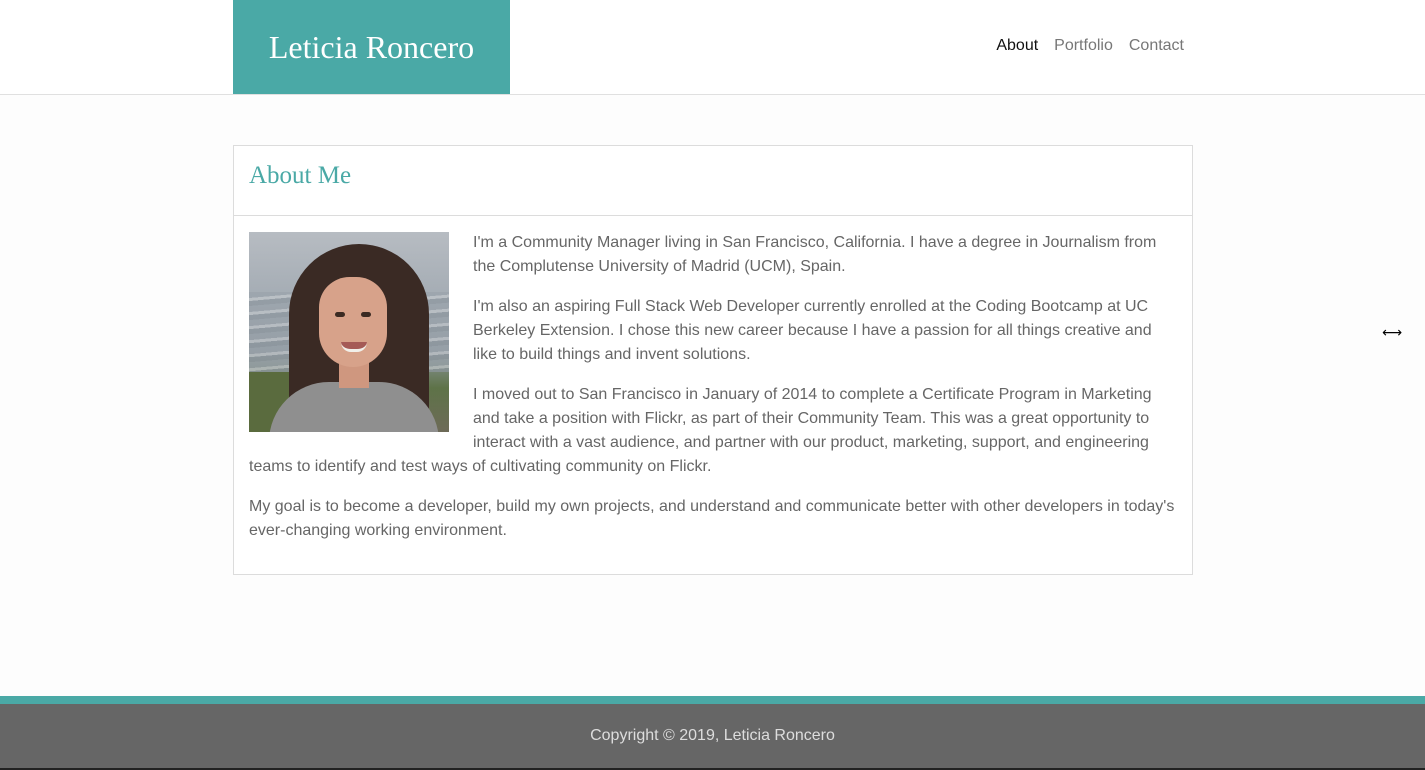 The height and width of the screenshot is (770, 1425). What do you see at coordinates (713, 181) in the screenshot?
I see `about-card-header: About Me` at bounding box center [713, 181].